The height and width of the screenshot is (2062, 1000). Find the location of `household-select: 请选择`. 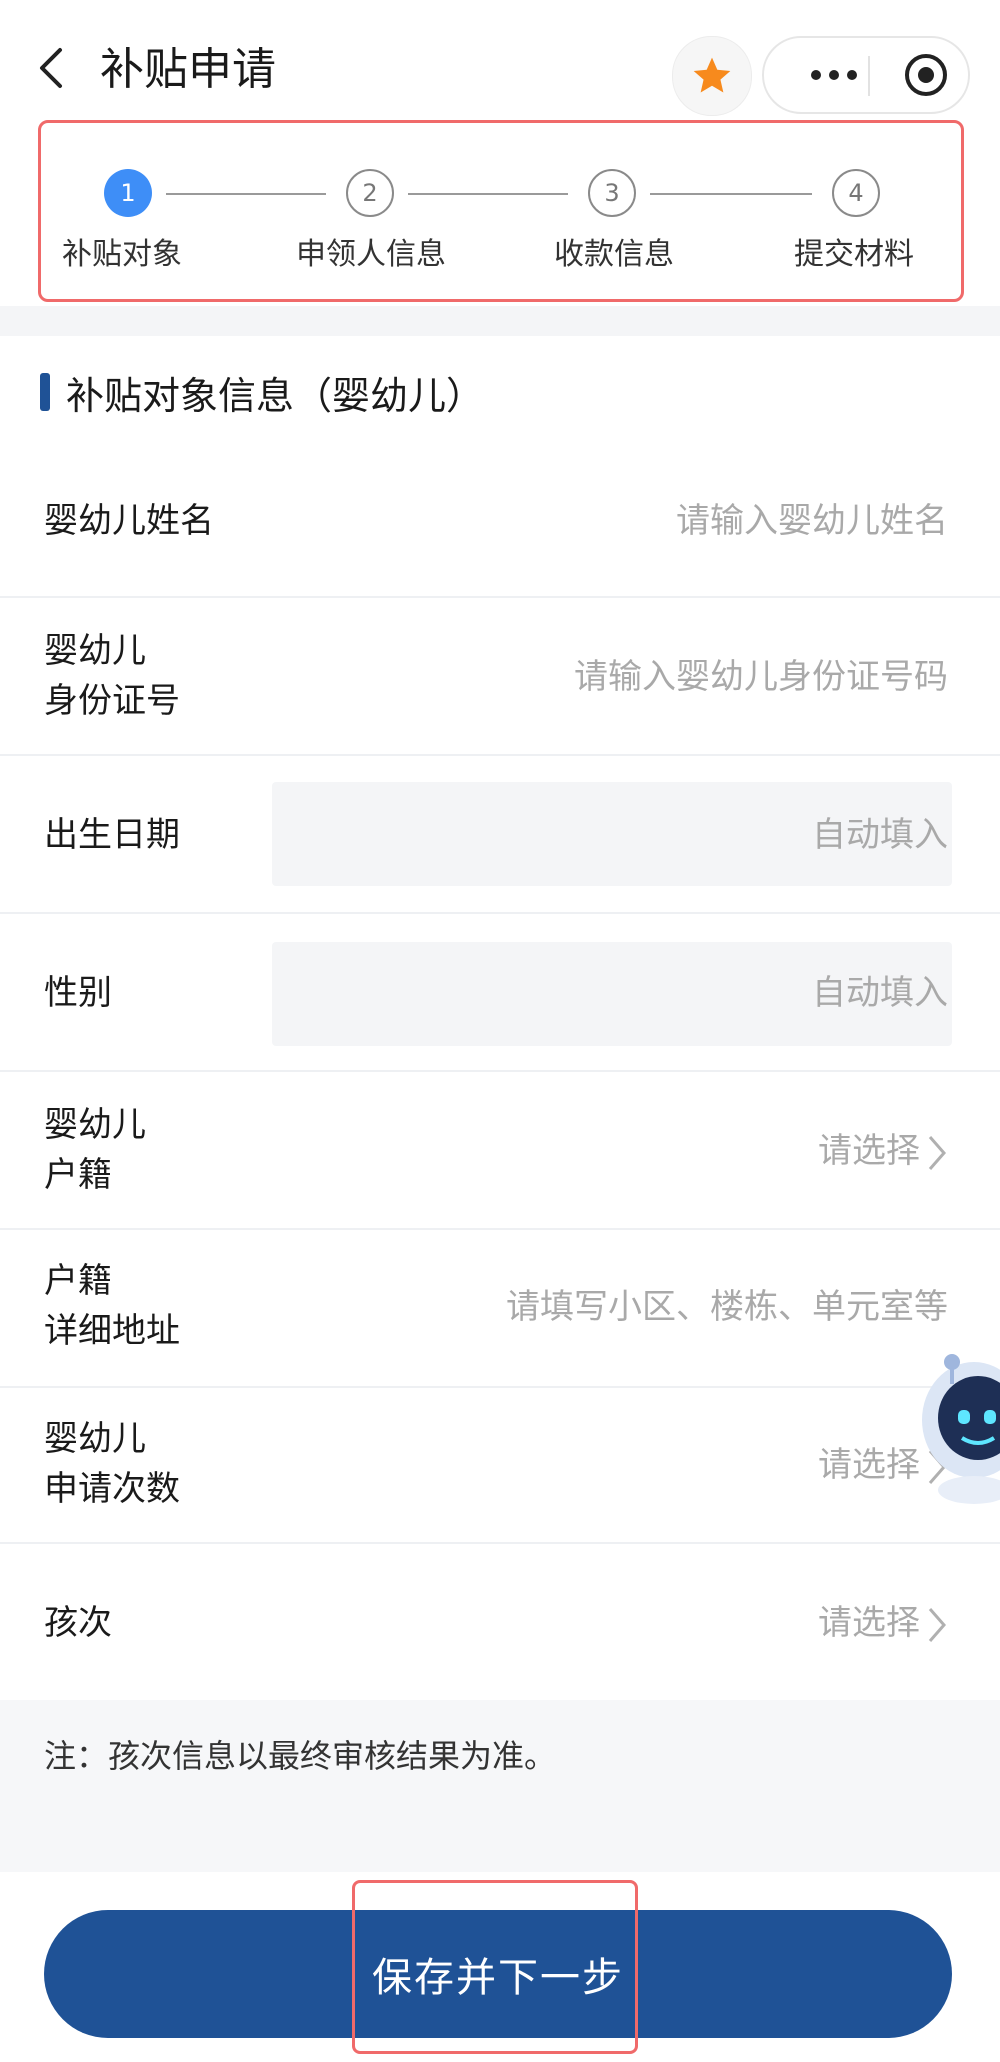

household-select: 请选择 is located at coordinates (883, 1151).